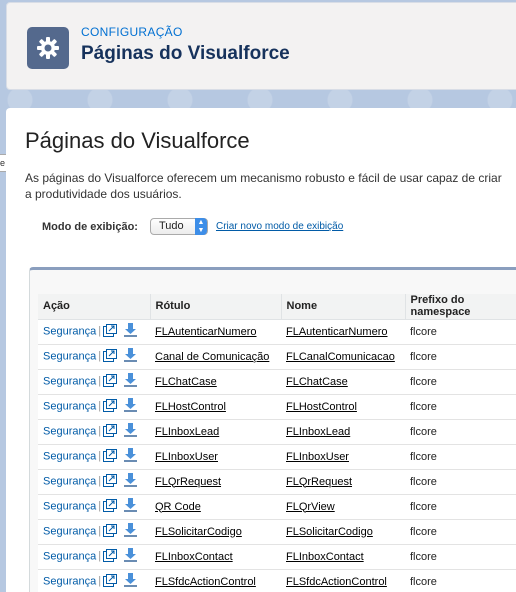 Image resolution: width=516 pixels, height=592 pixels. I want to click on page-label-link: FLInboxUser, so click(186, 457).